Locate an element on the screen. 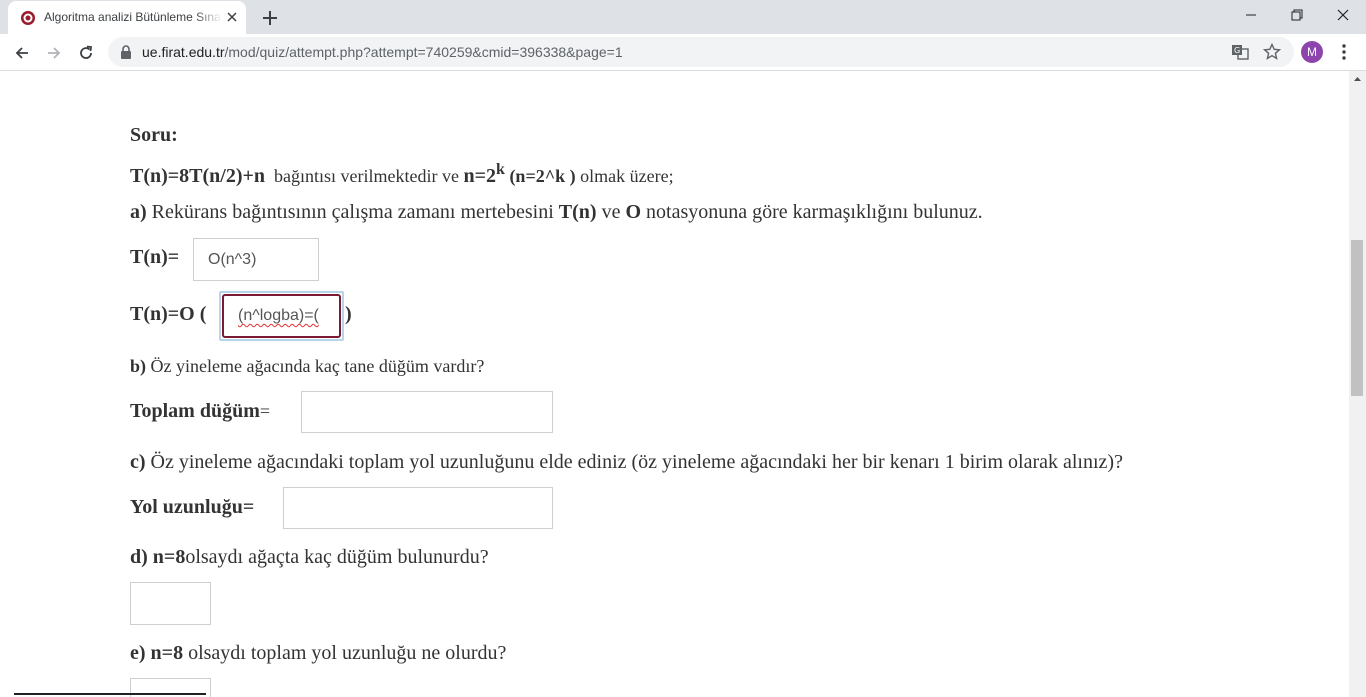 This screenshot has width=1366, height=697. to-label: T(n)=O ( is located at coordinates (168, 314).